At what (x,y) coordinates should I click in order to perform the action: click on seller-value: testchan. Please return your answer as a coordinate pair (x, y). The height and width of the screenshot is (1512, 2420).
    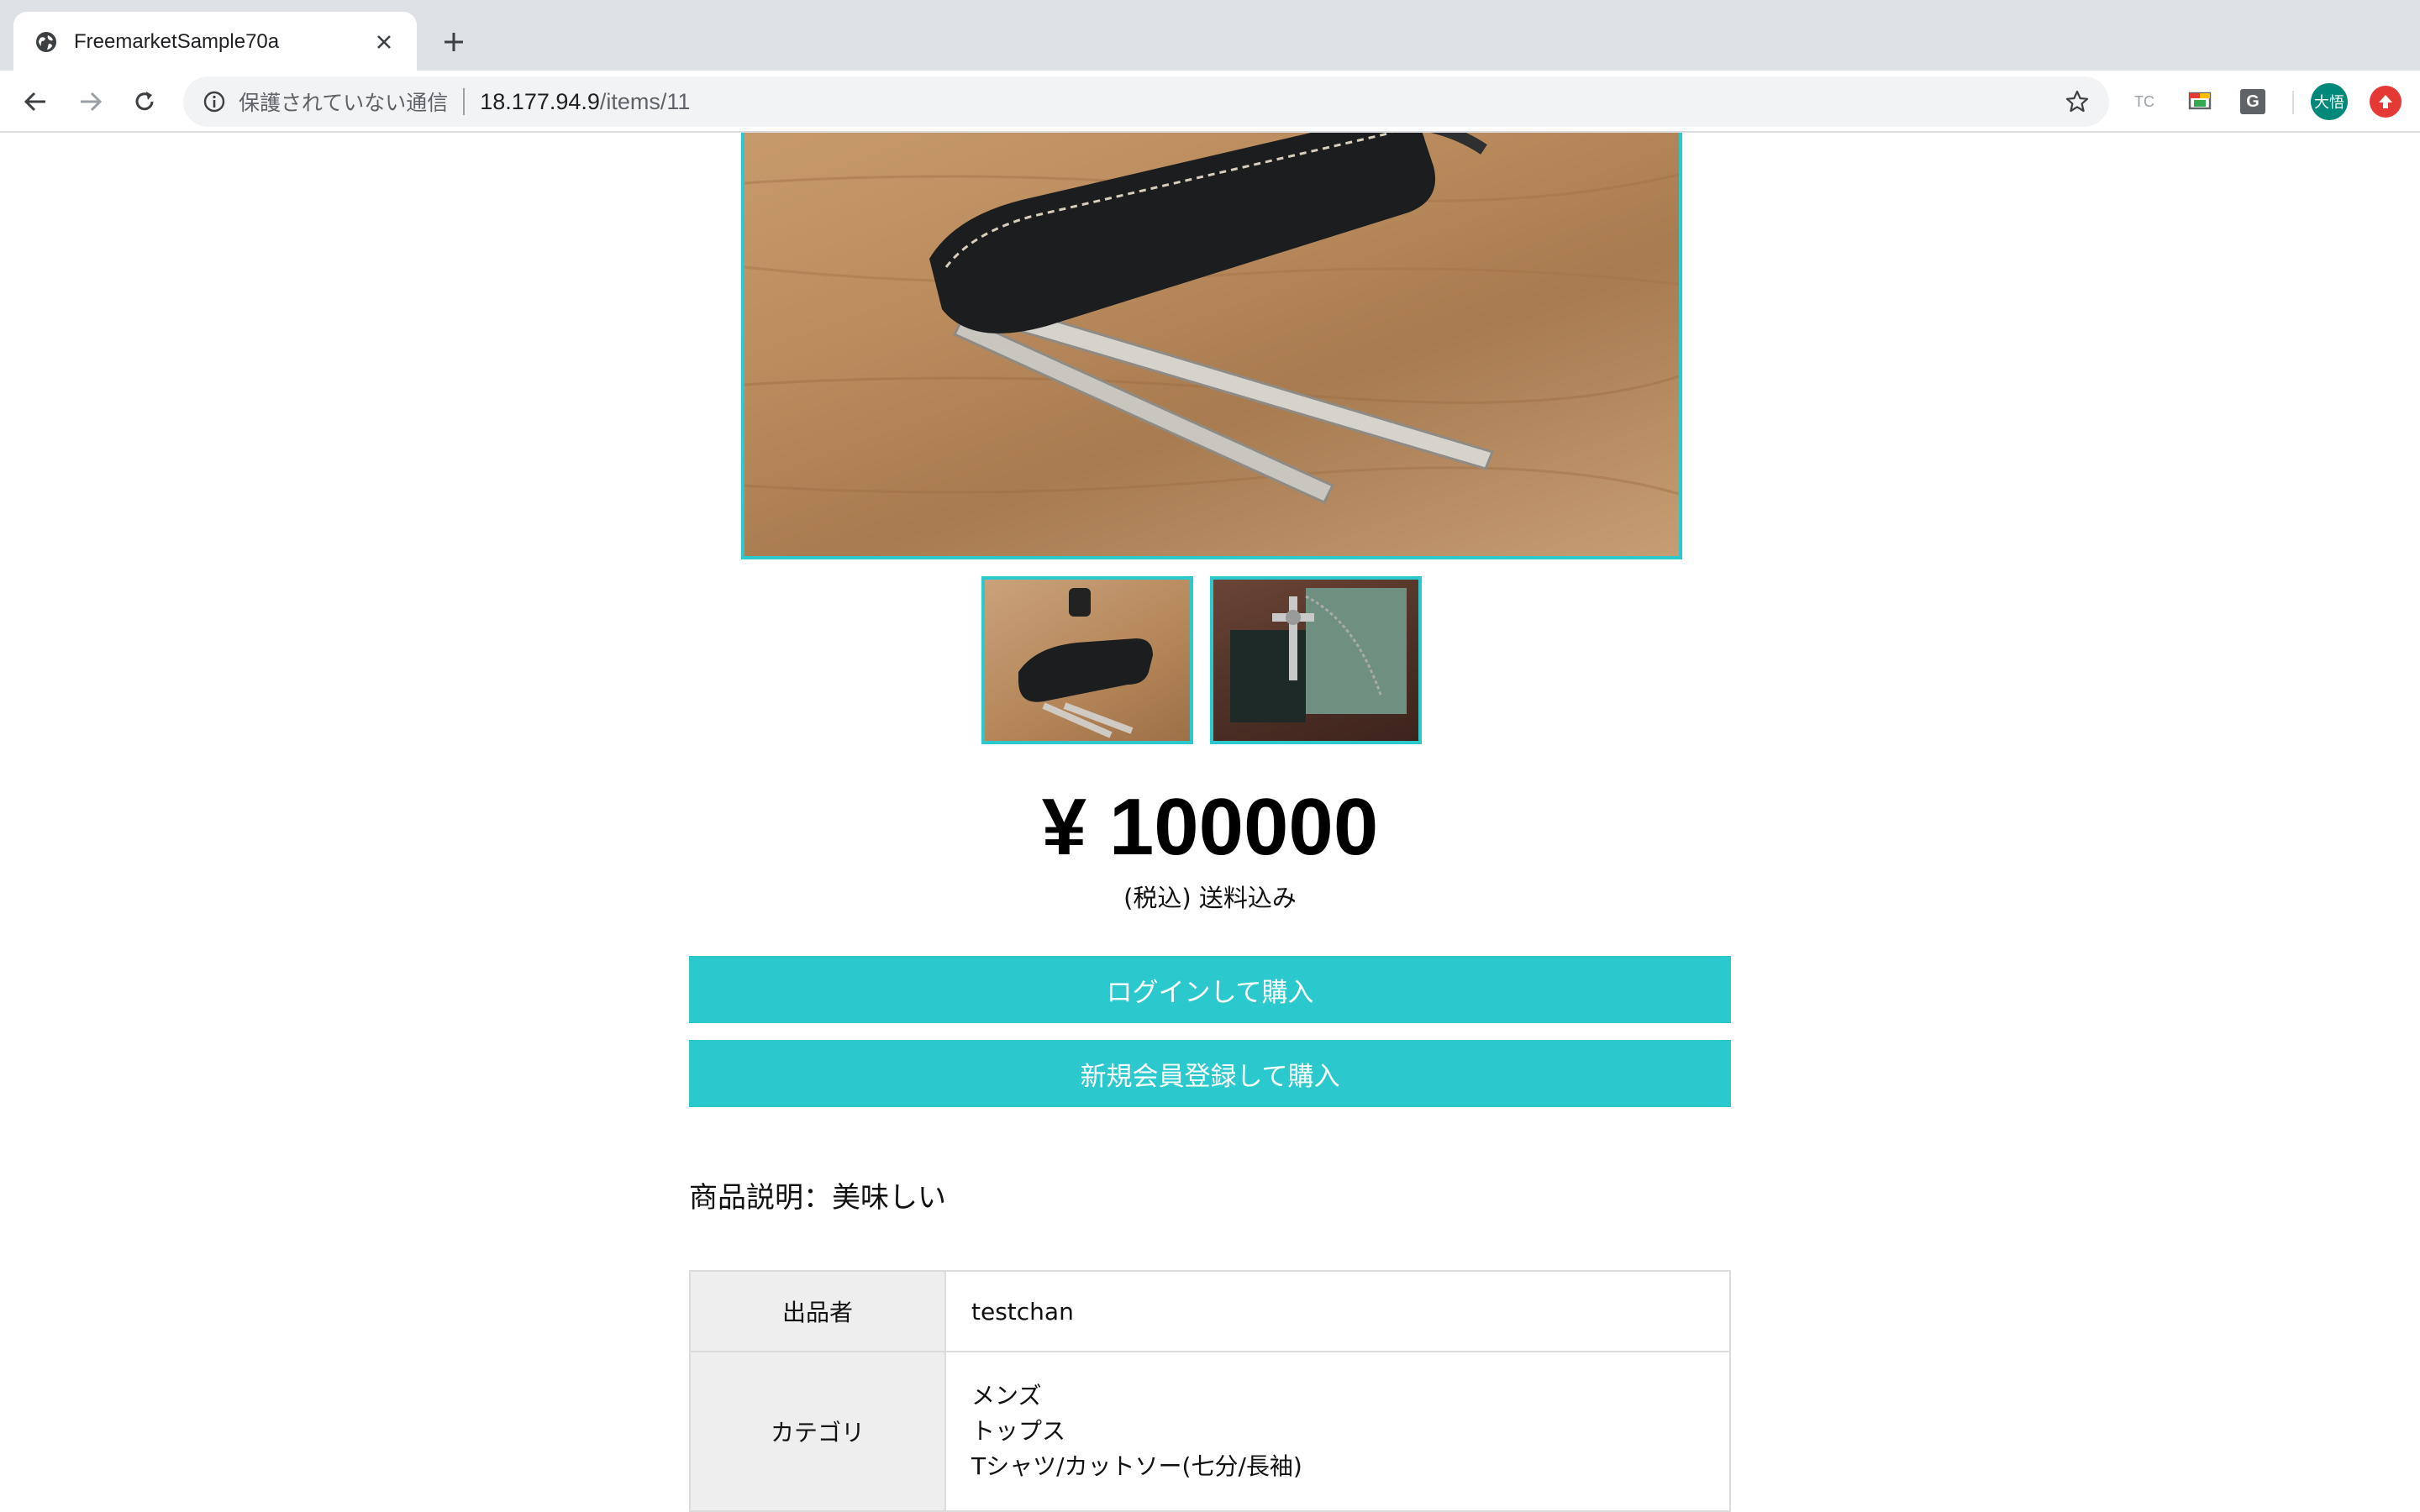
    Looking at the image, I should click on (1337, 1311).